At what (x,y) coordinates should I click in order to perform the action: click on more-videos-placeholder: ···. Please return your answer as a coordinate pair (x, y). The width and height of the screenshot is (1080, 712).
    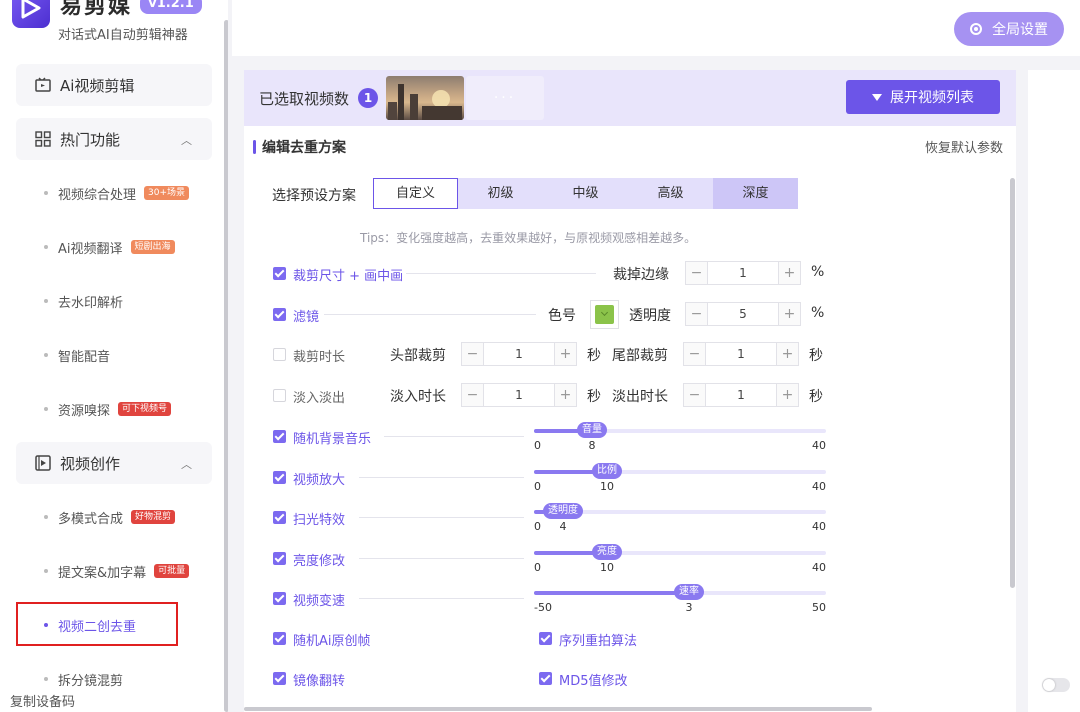
    Looking at the image, I should click on (505, 98).